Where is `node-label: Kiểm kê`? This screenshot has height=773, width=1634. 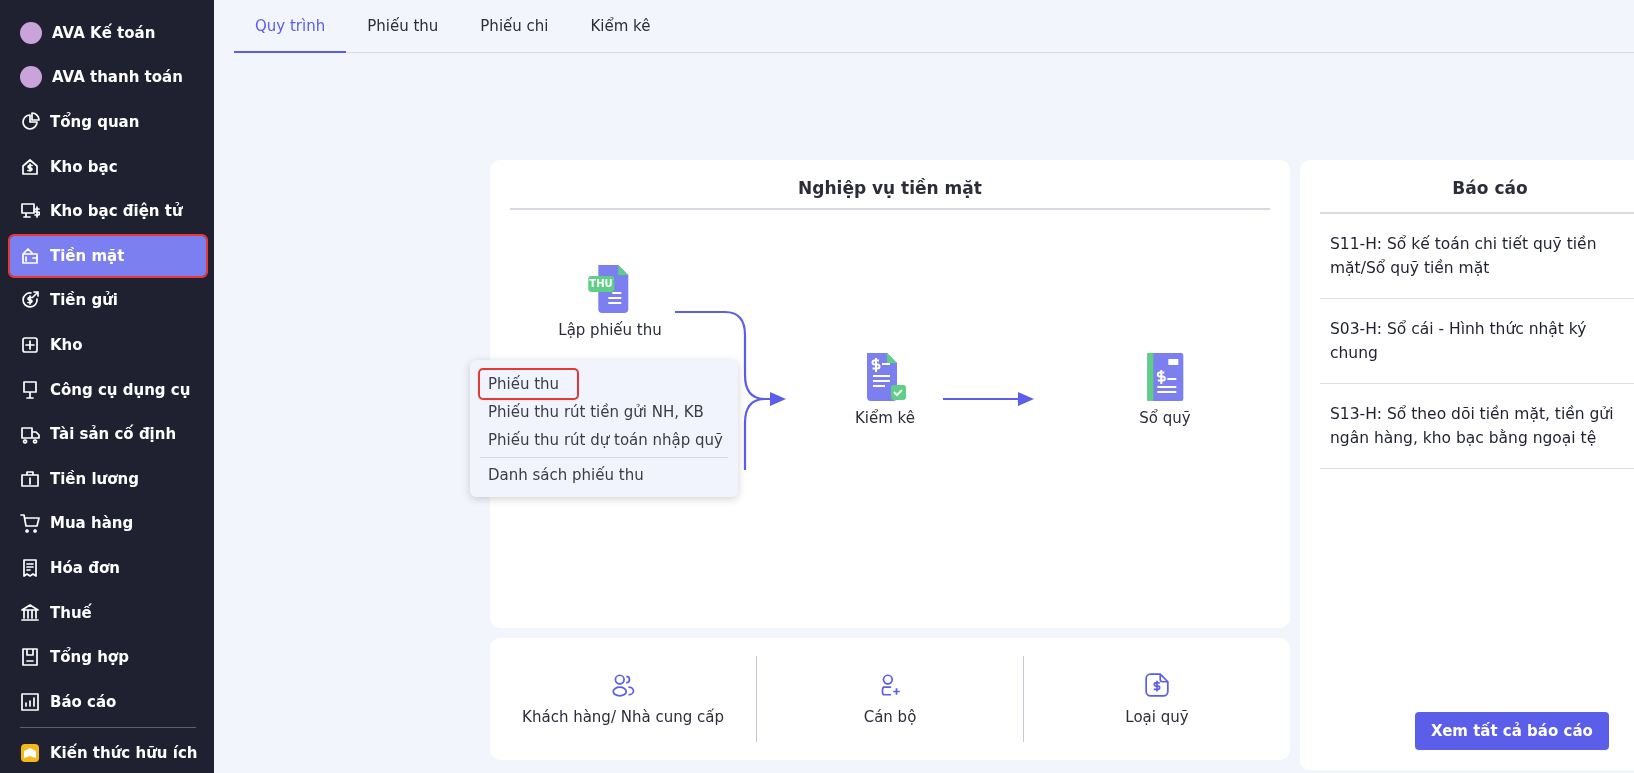
node-label: Kiểm kê is located at coordinates (885, 418).